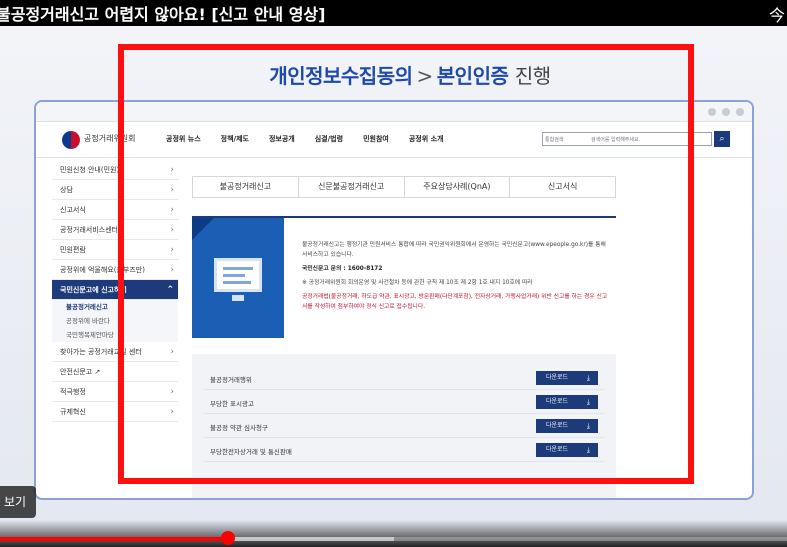 The height and width of the screenshot is (547, 787). Describe the element at coordinates (93, 290) in the screenshot. I see `left-menu-label: 국민신문고에 신고하기` at that location.